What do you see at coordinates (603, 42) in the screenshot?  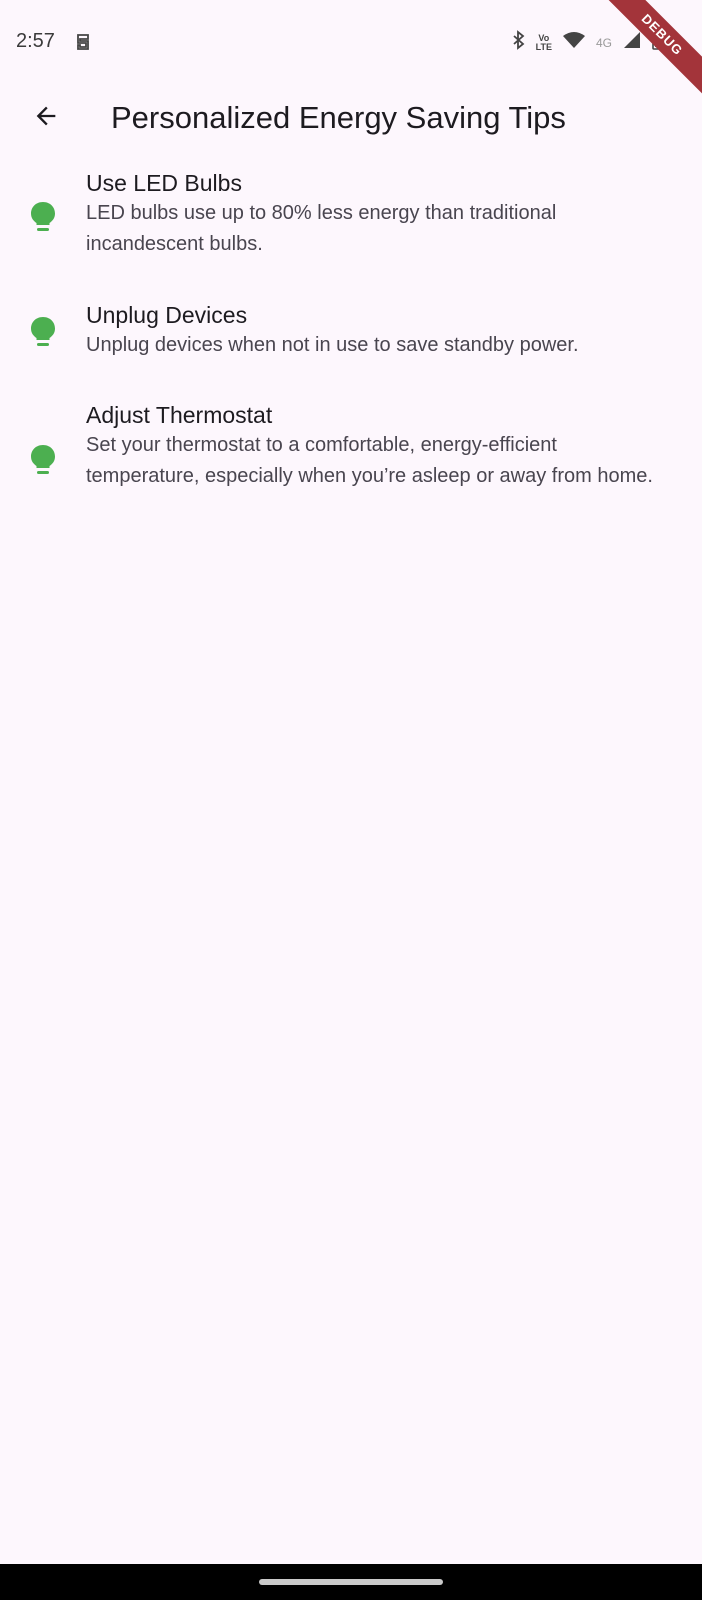 I see `network-type-label: 4G` at bounding box center [603, 42].